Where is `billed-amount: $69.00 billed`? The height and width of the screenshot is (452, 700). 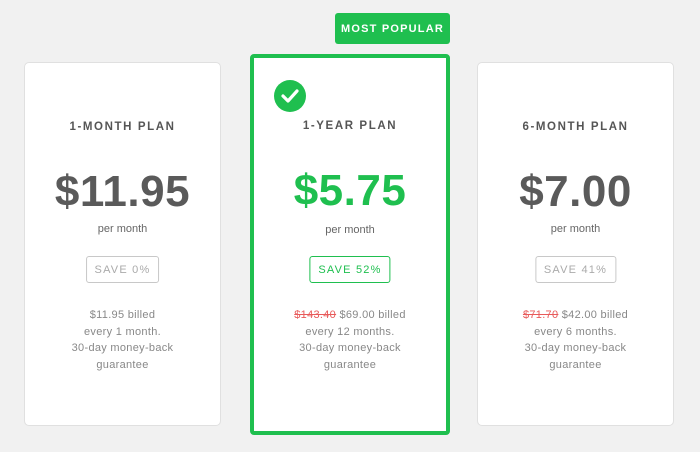
billed-amount: $69.00 billed is located at coordinates (372, 315).